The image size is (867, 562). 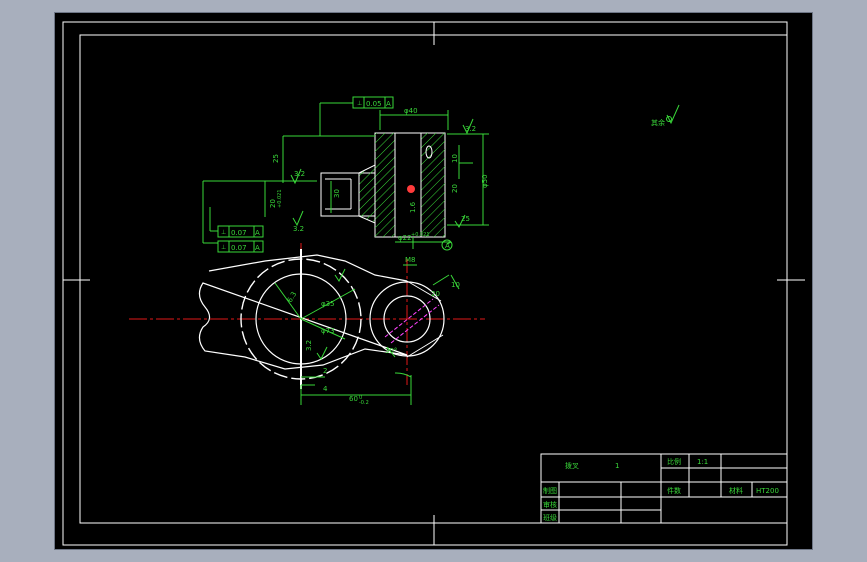 What do you see at coordinates (410, 260) in the screenshot?
I see `dim-m8: M8` at bounding box center [410, 260].